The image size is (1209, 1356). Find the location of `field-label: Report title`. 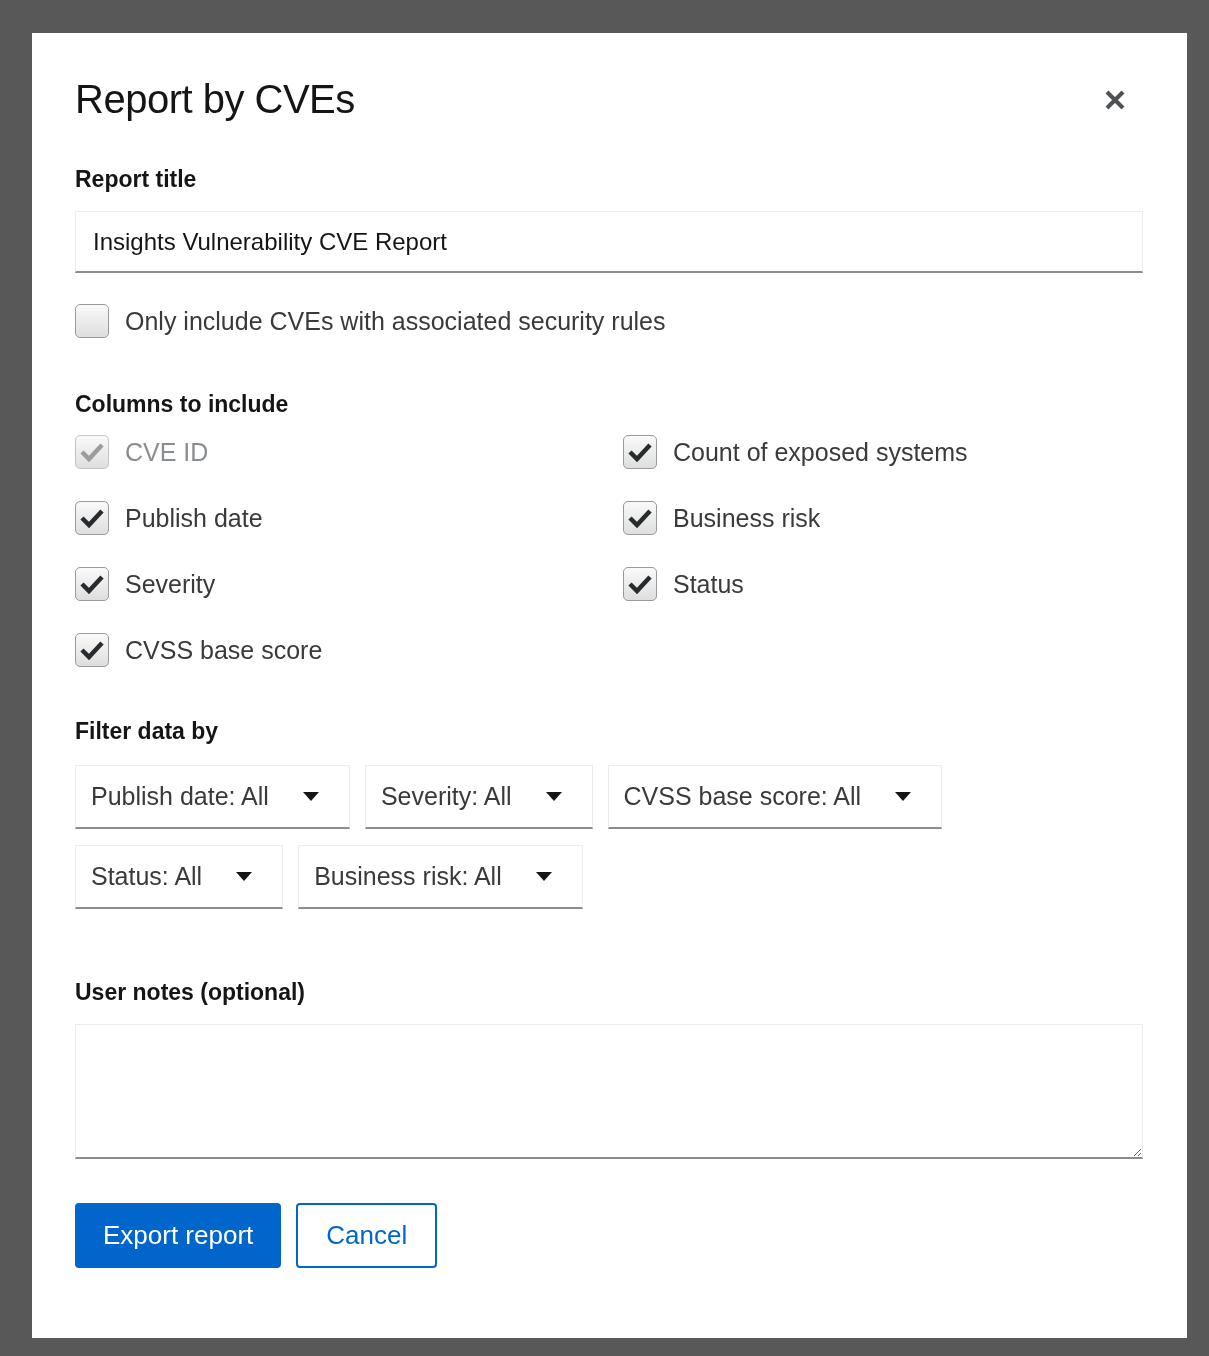

field-label: Report title is located at coordinates (136, 179).